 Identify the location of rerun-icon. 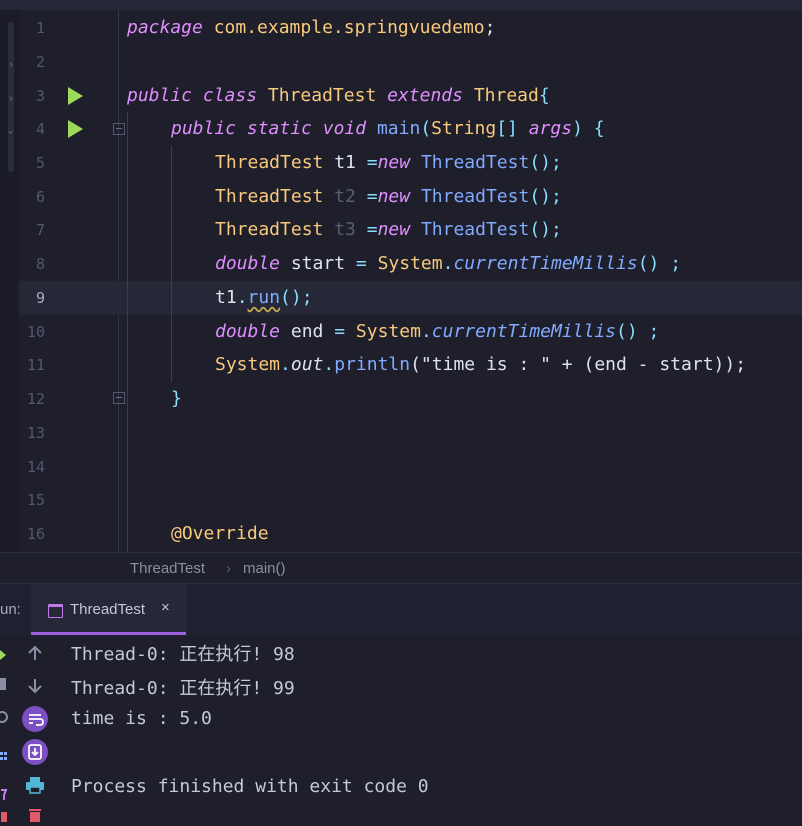
(4, 653).